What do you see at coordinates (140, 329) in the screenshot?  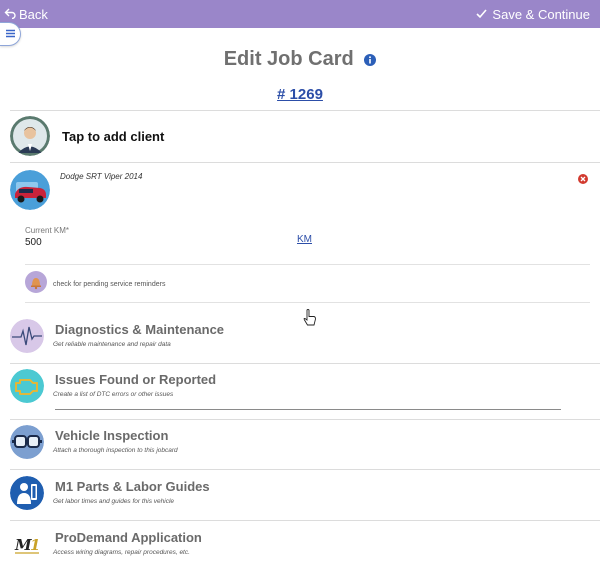 I see `service-title: Diagnostics & Maintenance` at bounding box center [140, 329].